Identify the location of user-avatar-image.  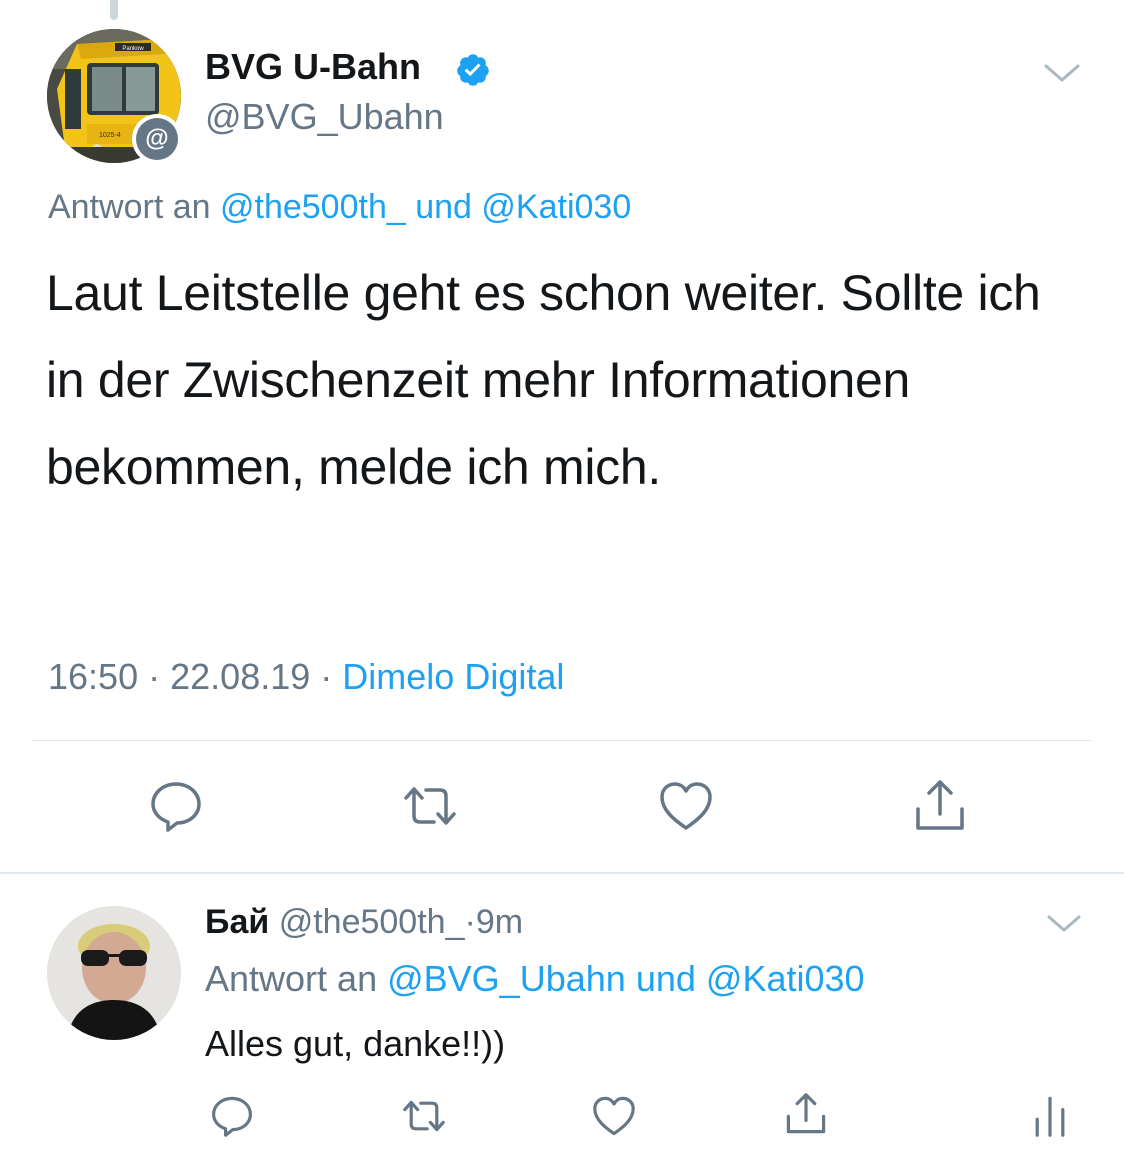
(114, 973).